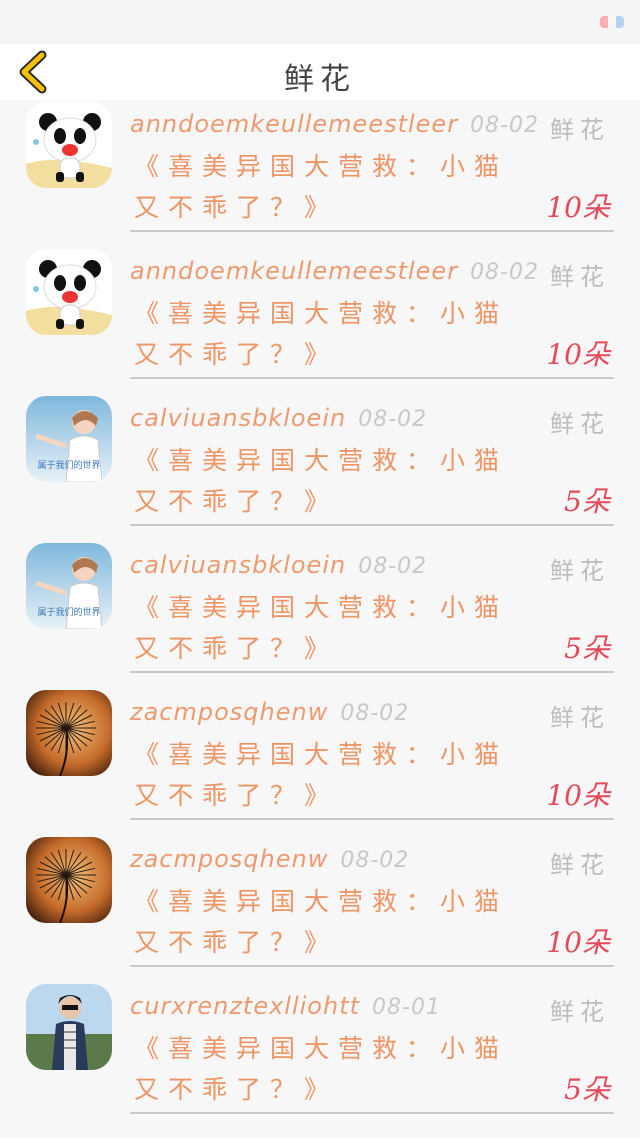 Image resolution: width=640 pixels, height=1138 pixels. What do you see at coordinates (320, 1133) in the screenshot?
I see `list-item-partial` at bounding box center [320, 1133].